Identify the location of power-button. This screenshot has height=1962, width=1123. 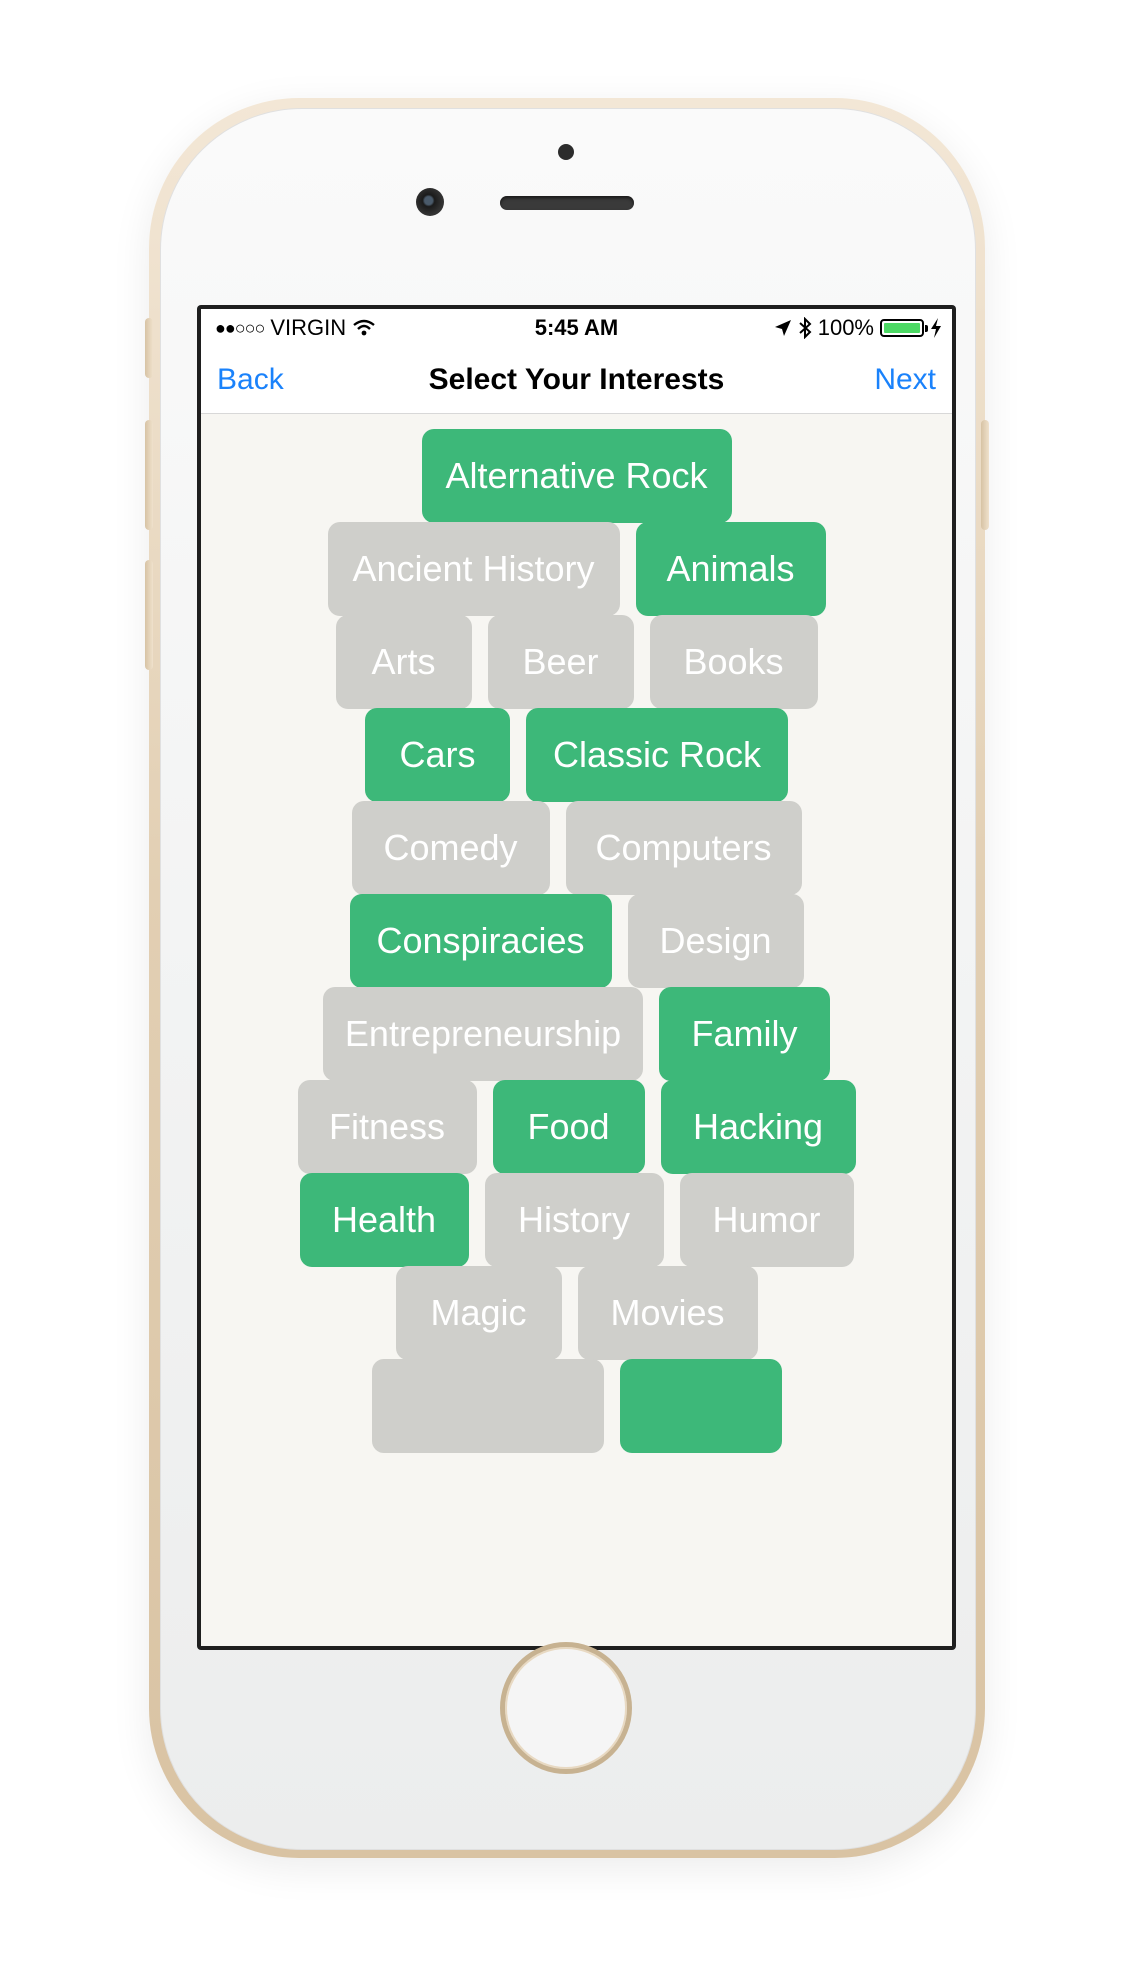
(985, 475).